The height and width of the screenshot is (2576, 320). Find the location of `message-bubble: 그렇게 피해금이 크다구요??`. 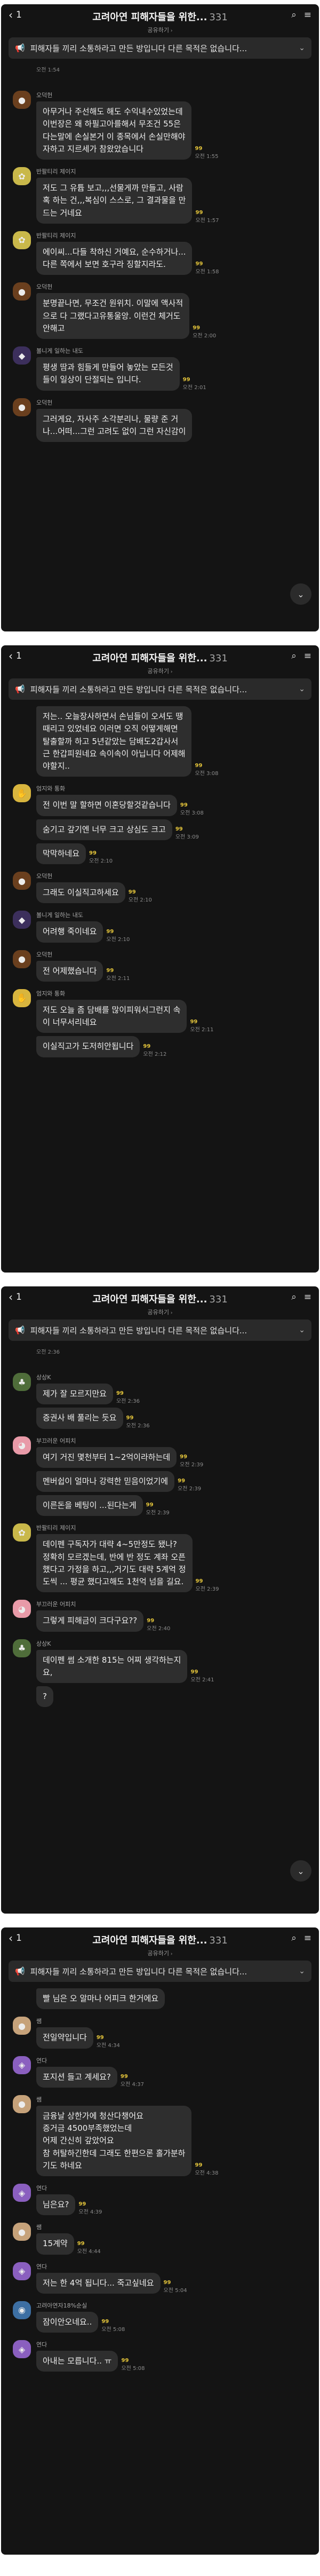

message-bubble: 그렇게 피해금이 크다구요?? is located at coordinates (90, 1621).